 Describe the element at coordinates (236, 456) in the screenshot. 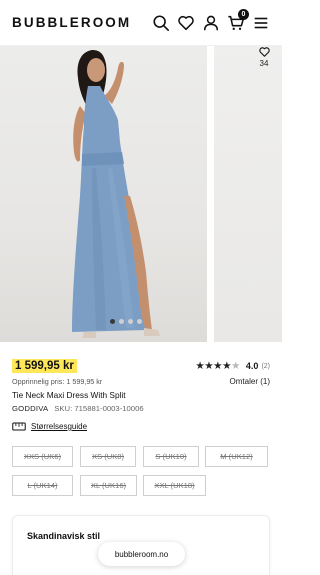

I see `size-option: M (UK12)` at that location.